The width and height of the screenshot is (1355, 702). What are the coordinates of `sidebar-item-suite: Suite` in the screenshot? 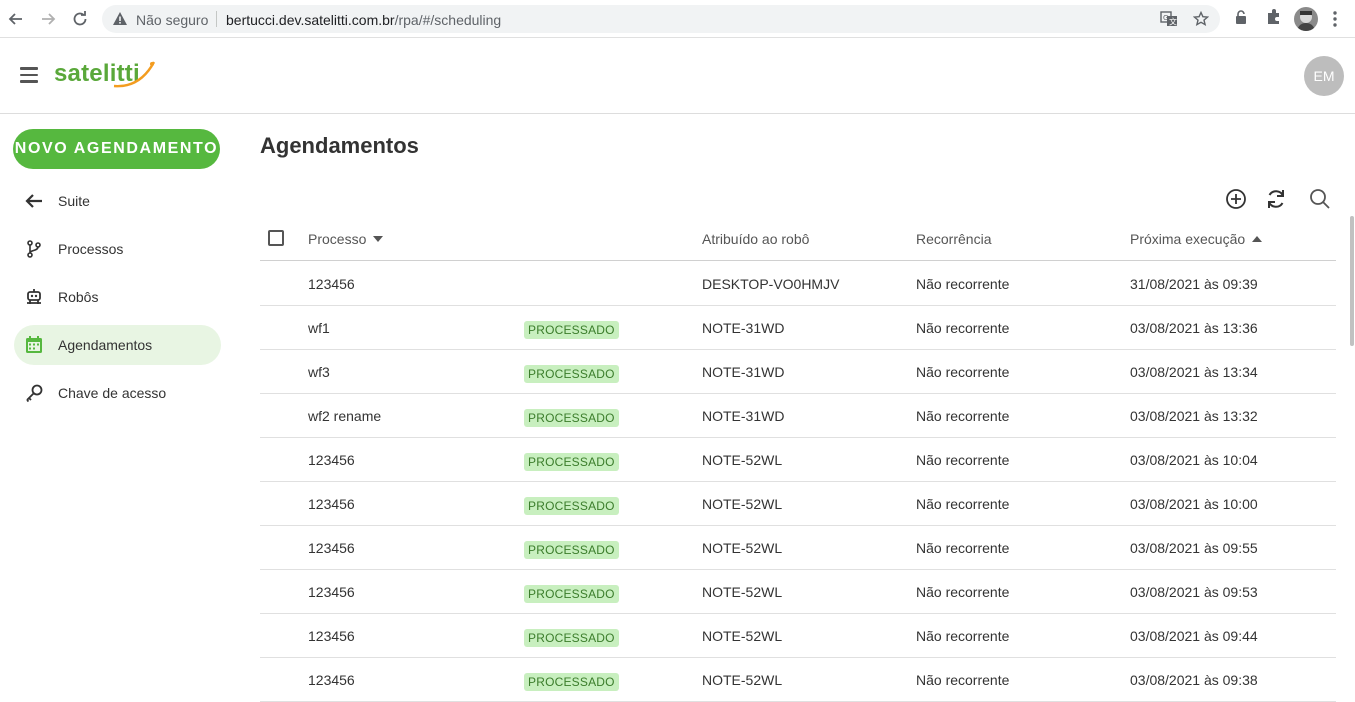 It's located at (117, 201).